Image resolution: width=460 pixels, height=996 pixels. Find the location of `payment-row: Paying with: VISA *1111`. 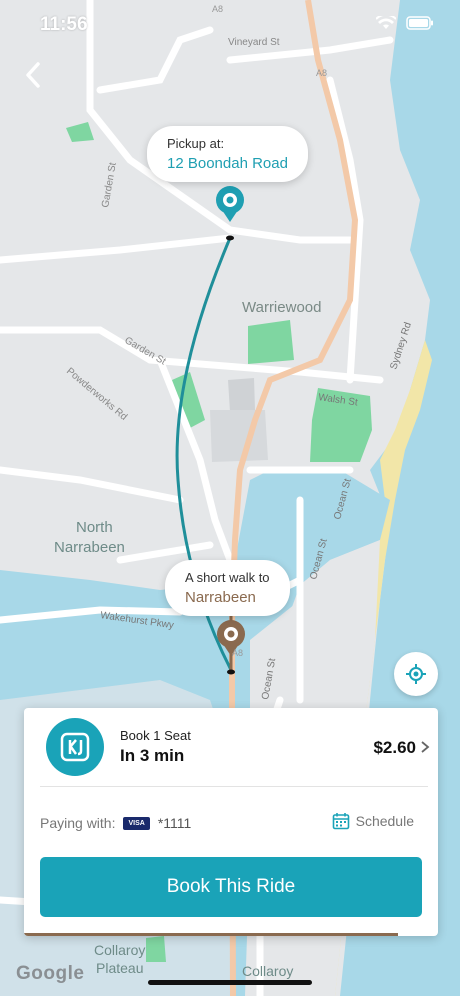

payment-row: Paying with: VISA *1111 is located at coordinates (115, 823).